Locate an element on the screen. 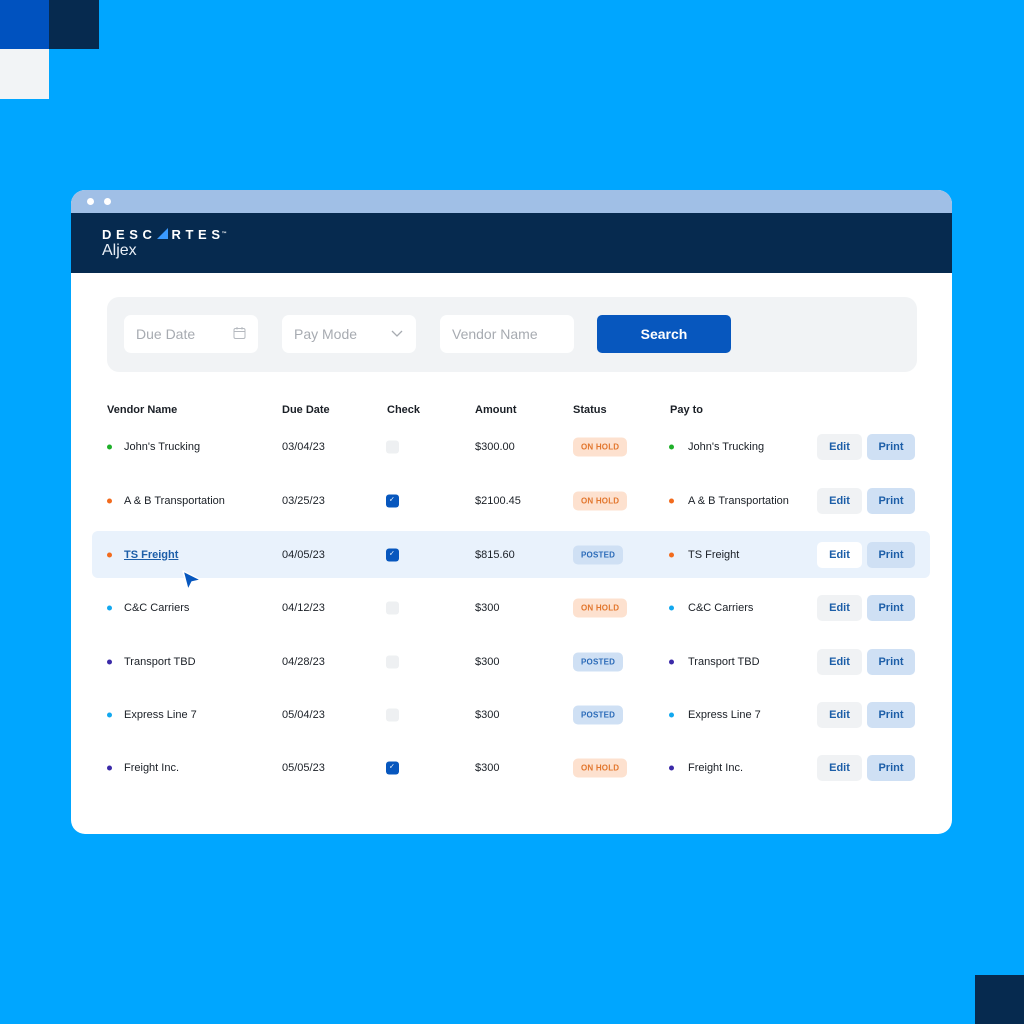 The height and width of the screenshot is (1024, 1024). column-header-check: Check is located at coordinates (403, 410).